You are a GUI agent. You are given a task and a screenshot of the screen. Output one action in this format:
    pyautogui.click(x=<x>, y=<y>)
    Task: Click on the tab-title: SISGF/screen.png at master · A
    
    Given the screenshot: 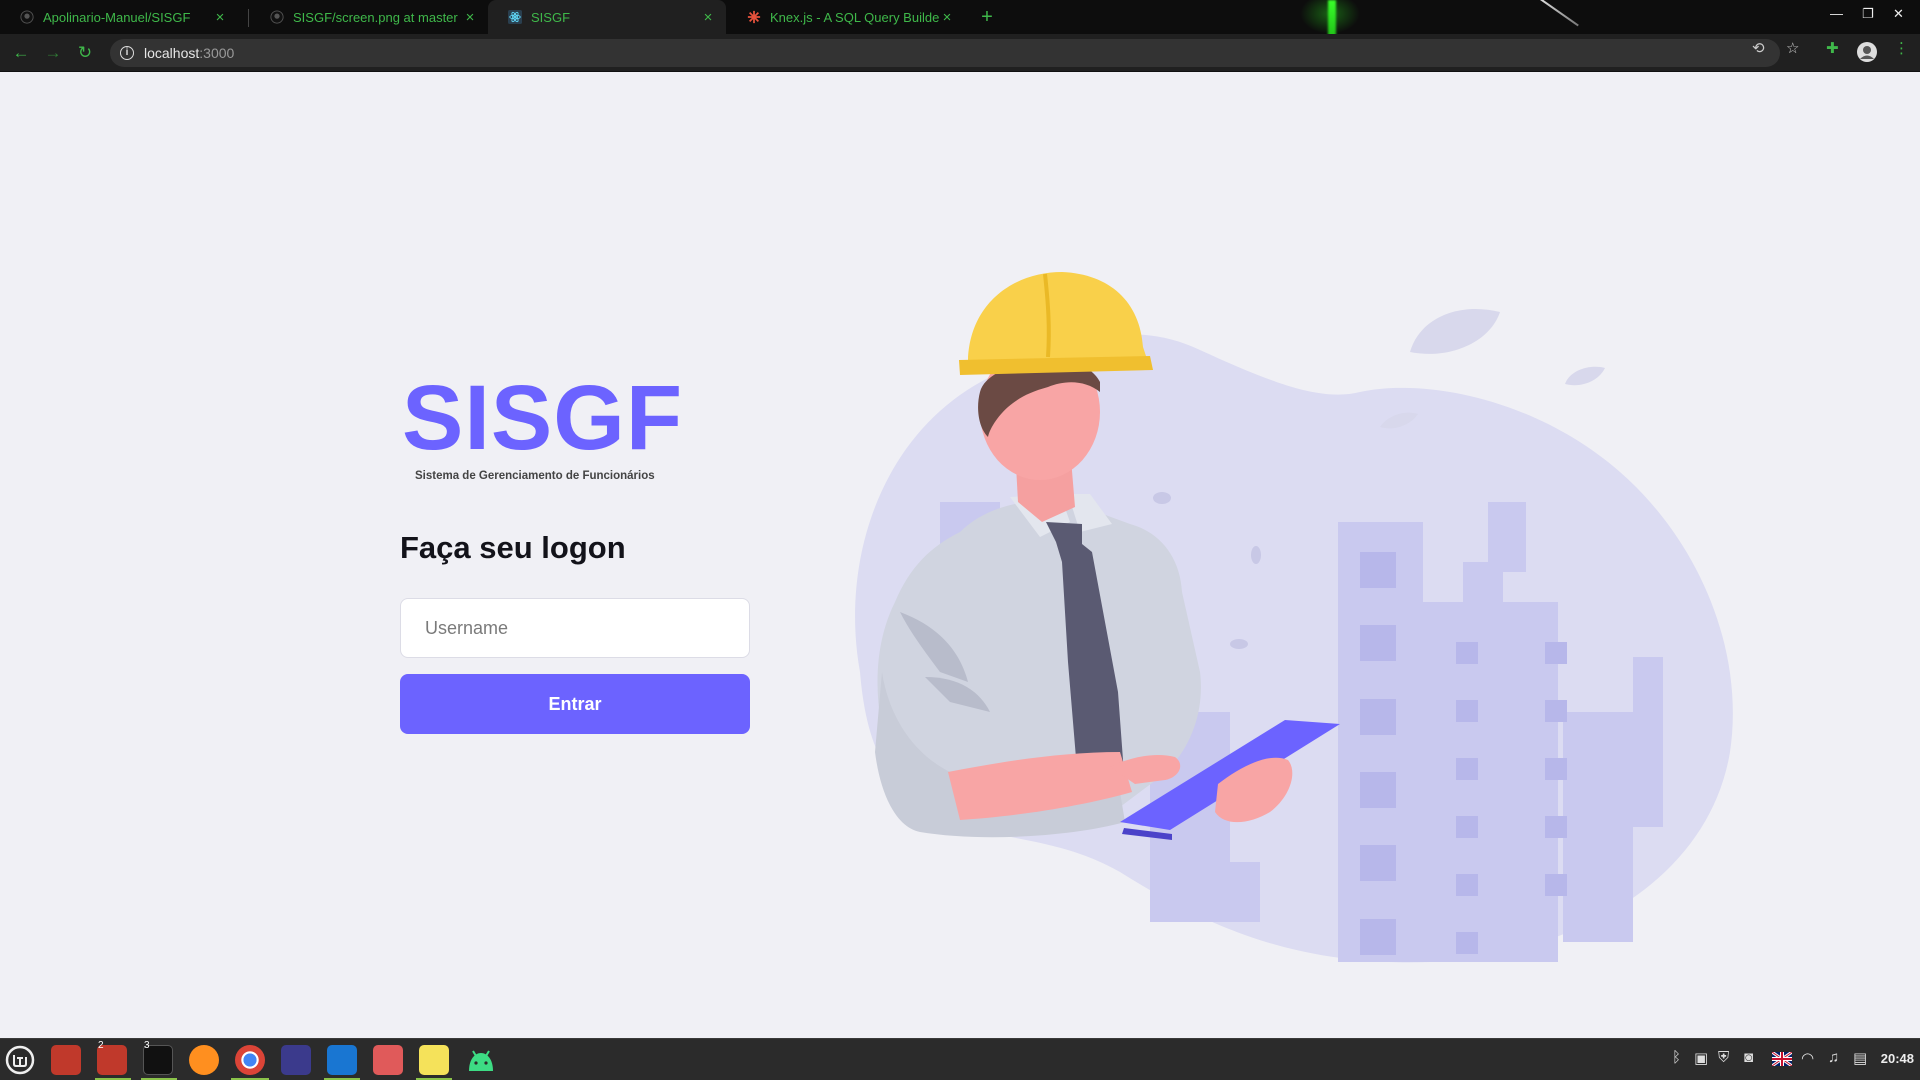 What is the action you would take?
    pyautogui.click(x=377, y=17)
    